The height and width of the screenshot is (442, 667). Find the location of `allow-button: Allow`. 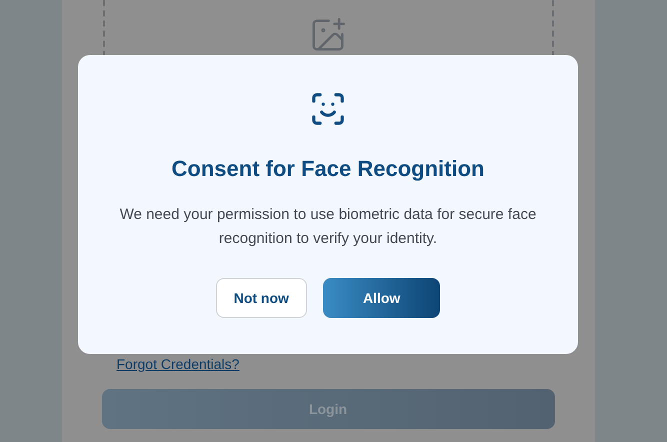

allow-button: Allow is located at coordinates (381, 298).